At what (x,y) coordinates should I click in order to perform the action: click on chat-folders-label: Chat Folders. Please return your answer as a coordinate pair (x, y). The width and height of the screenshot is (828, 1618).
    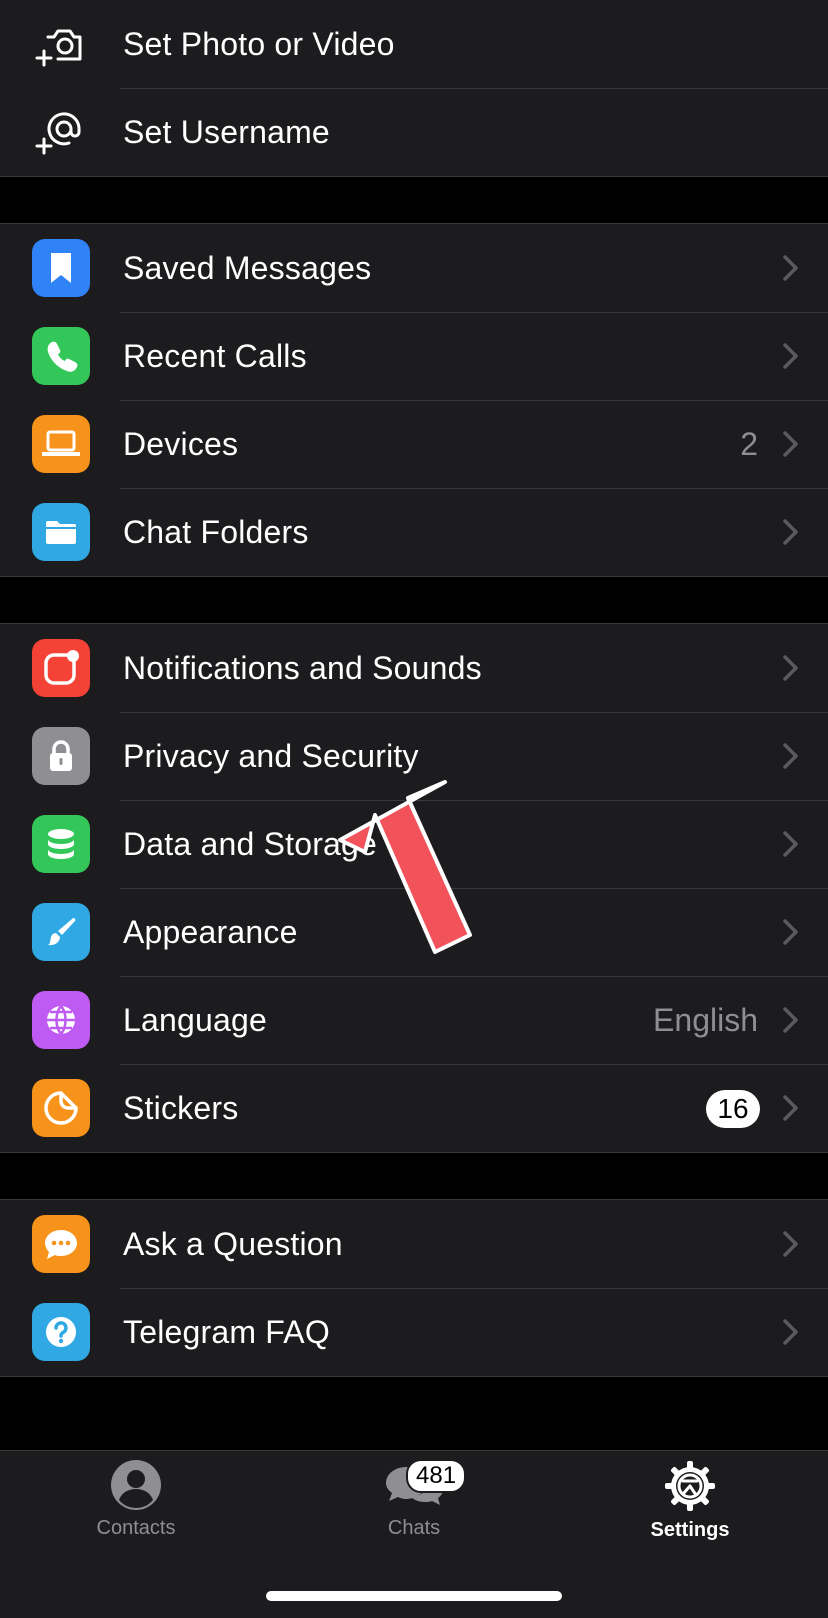
    Looking at the image, I should click on (216, 531).